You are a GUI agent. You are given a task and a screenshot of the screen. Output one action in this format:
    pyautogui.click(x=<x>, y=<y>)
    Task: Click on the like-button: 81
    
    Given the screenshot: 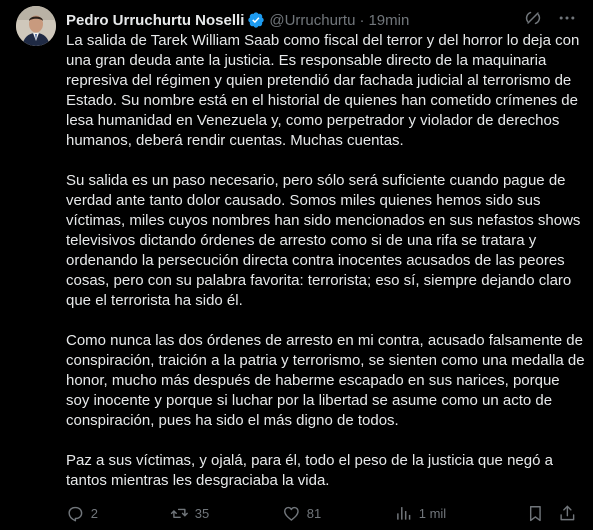 What is the action you would take?
    pyautogui.click(x=338, y=513)
    